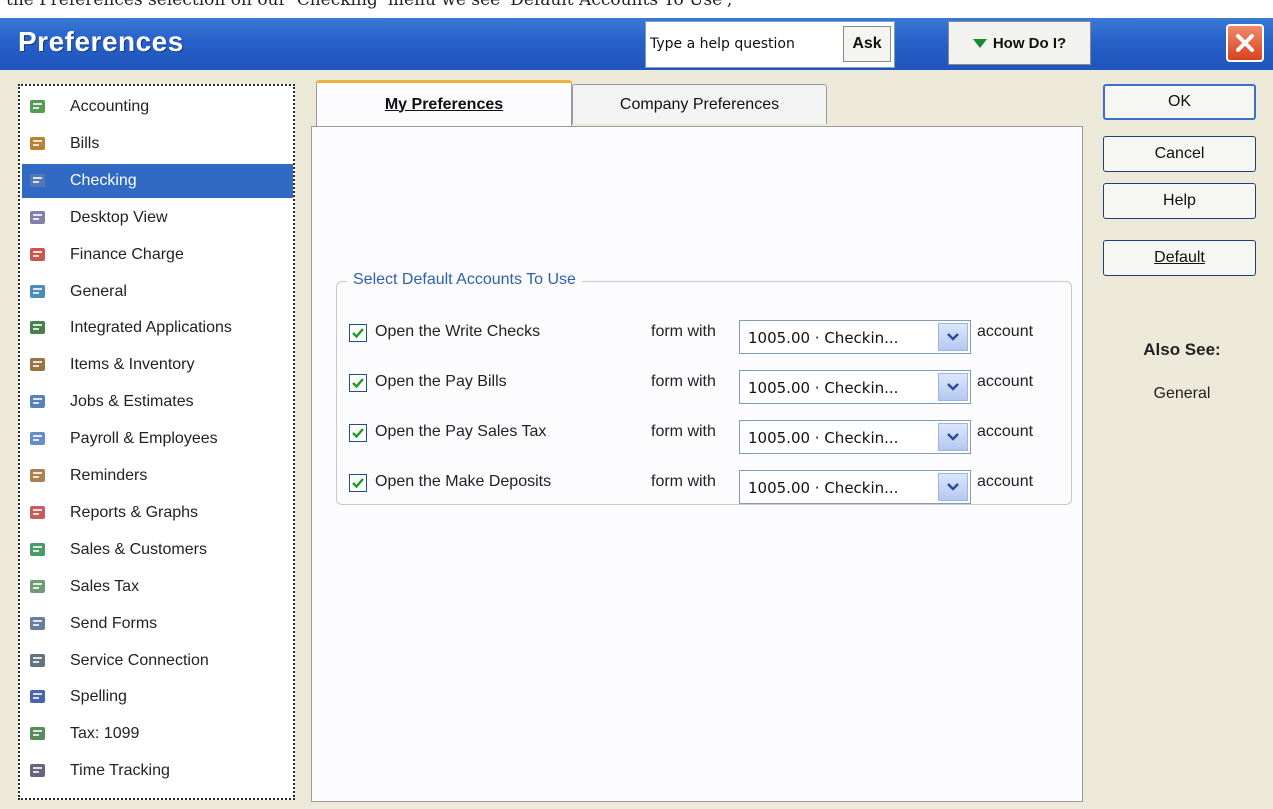  I want to click on sidebar-item-sales-customers: Sales & Customers, so click(157, 550).